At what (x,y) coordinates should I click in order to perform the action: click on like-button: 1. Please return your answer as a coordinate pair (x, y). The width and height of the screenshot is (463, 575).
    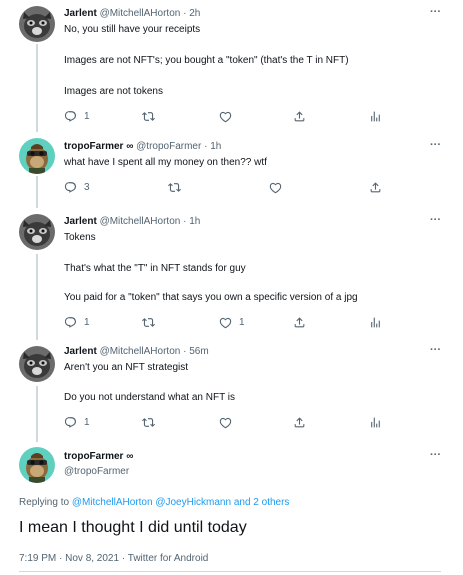
    Looking at the image, I should click on (232, 322).